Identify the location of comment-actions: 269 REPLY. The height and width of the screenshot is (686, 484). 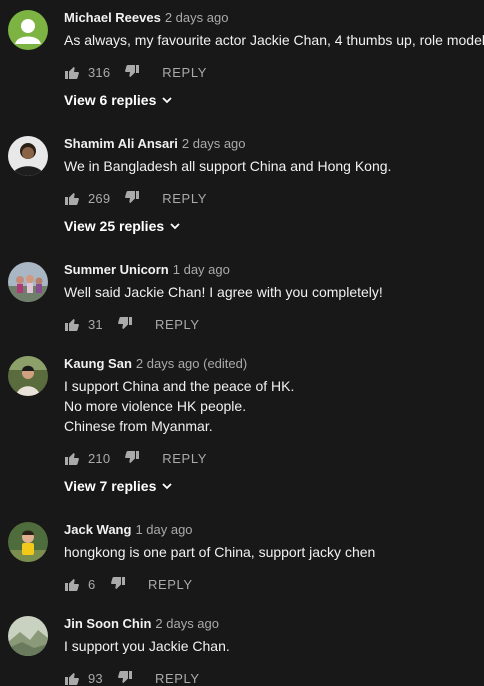
(135, 198).